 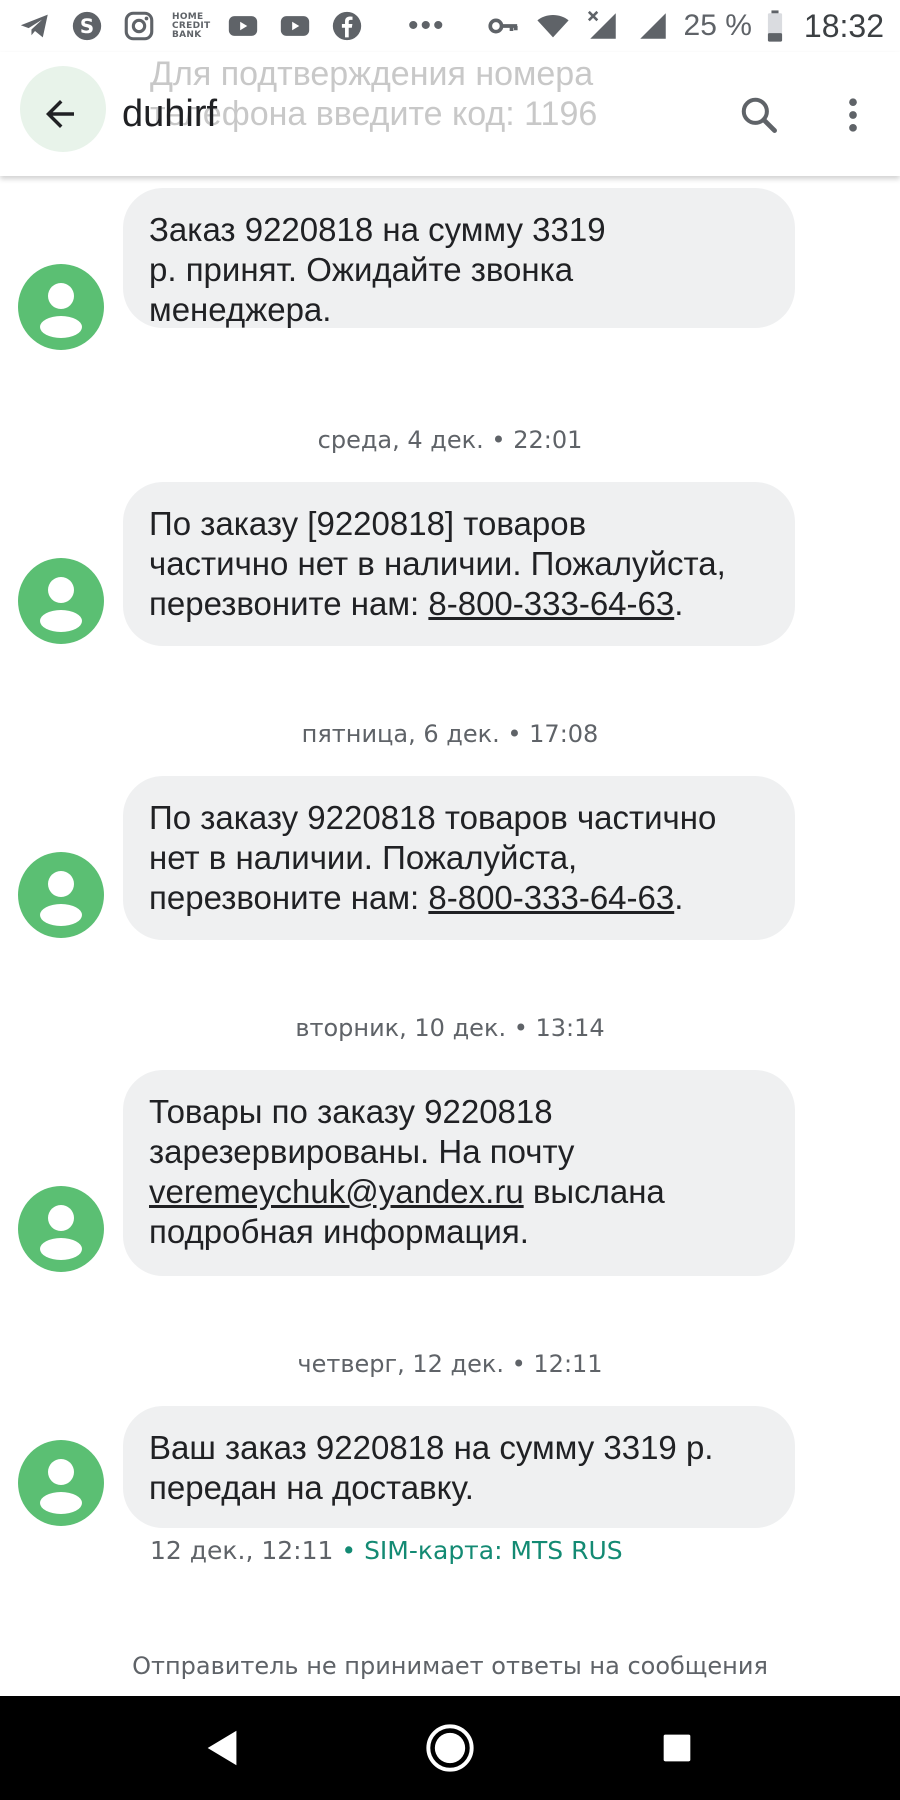 I want to click on nav-recents-button, so click(x=677, y=1748).